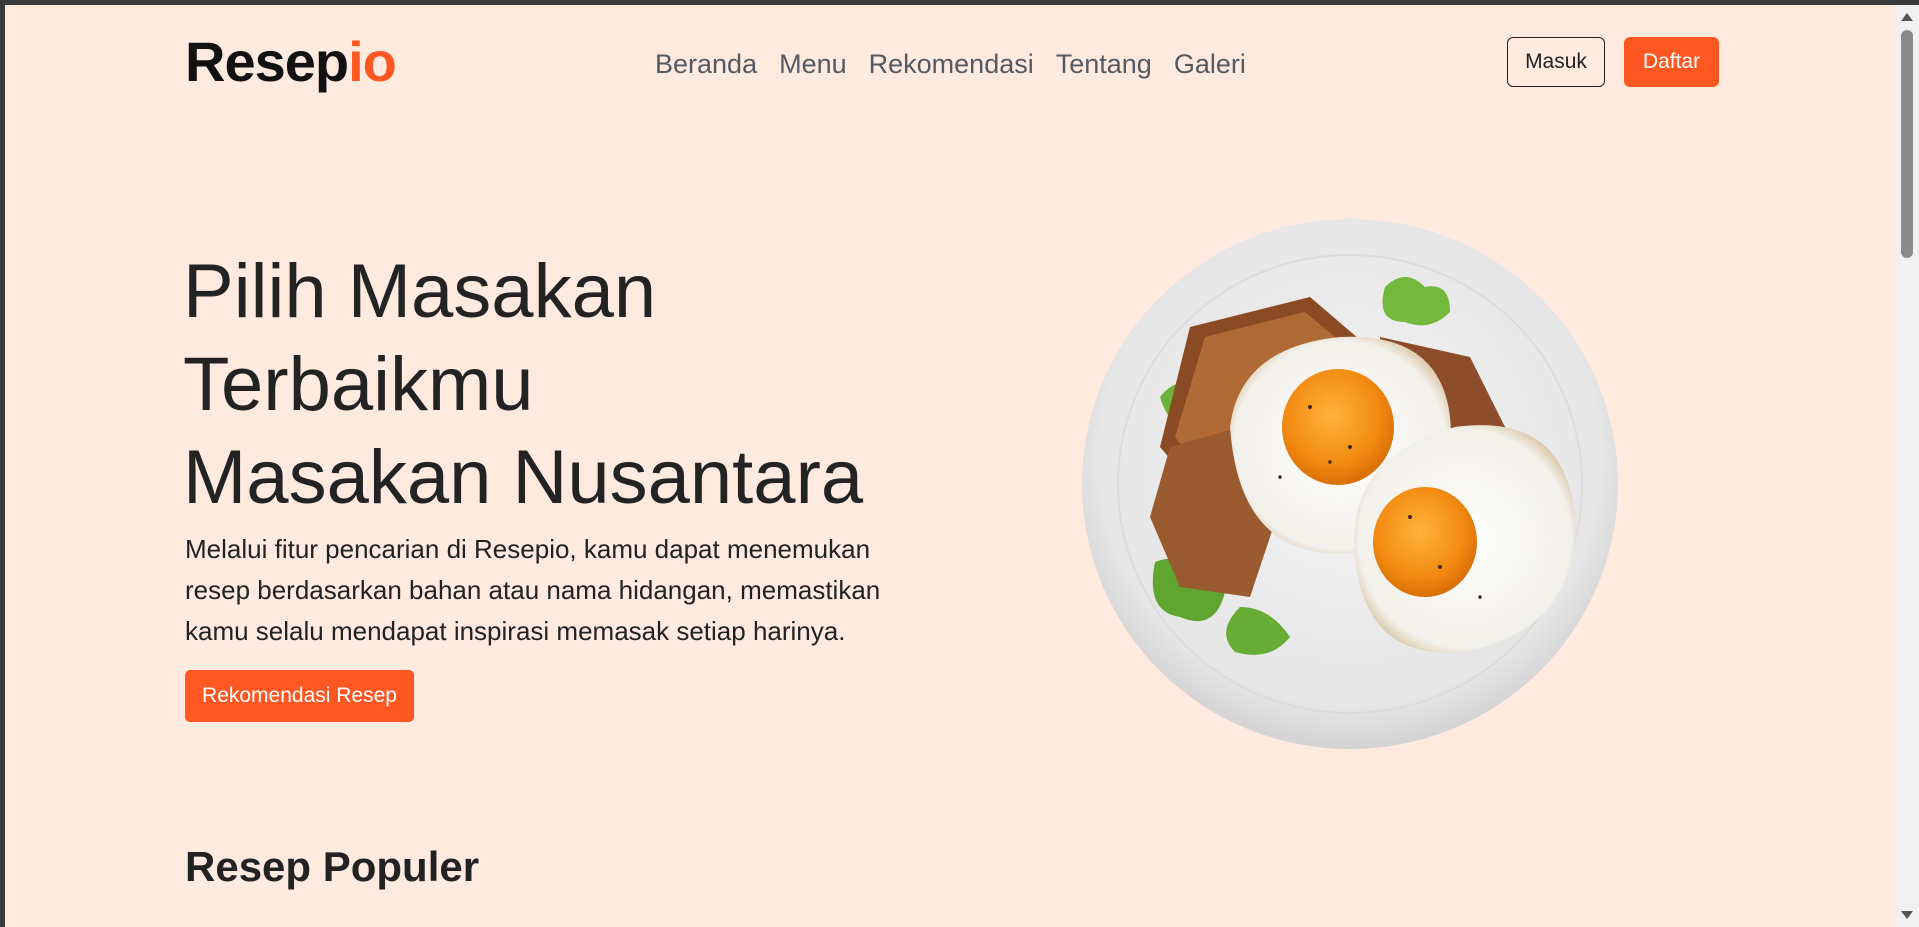  Describe the element at coordinates (523, 477) in the screenshot. I see `hero-title-line-3: Masakan Nusantara` at that location.